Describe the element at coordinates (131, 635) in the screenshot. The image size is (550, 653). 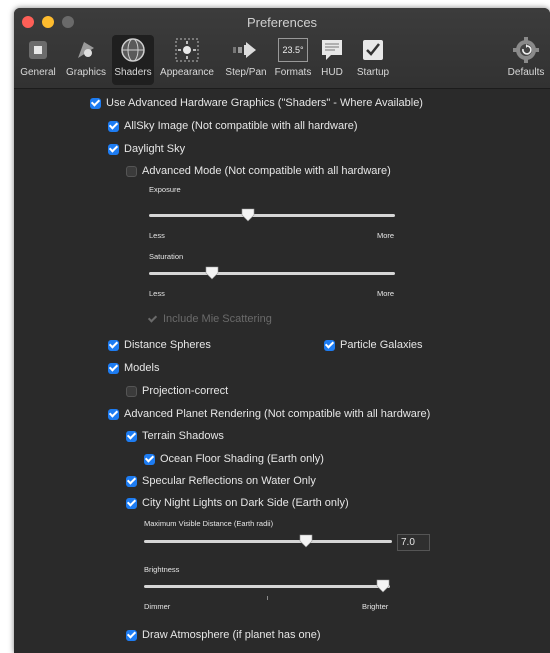
I see `atmosphere-checkbox` at that location.